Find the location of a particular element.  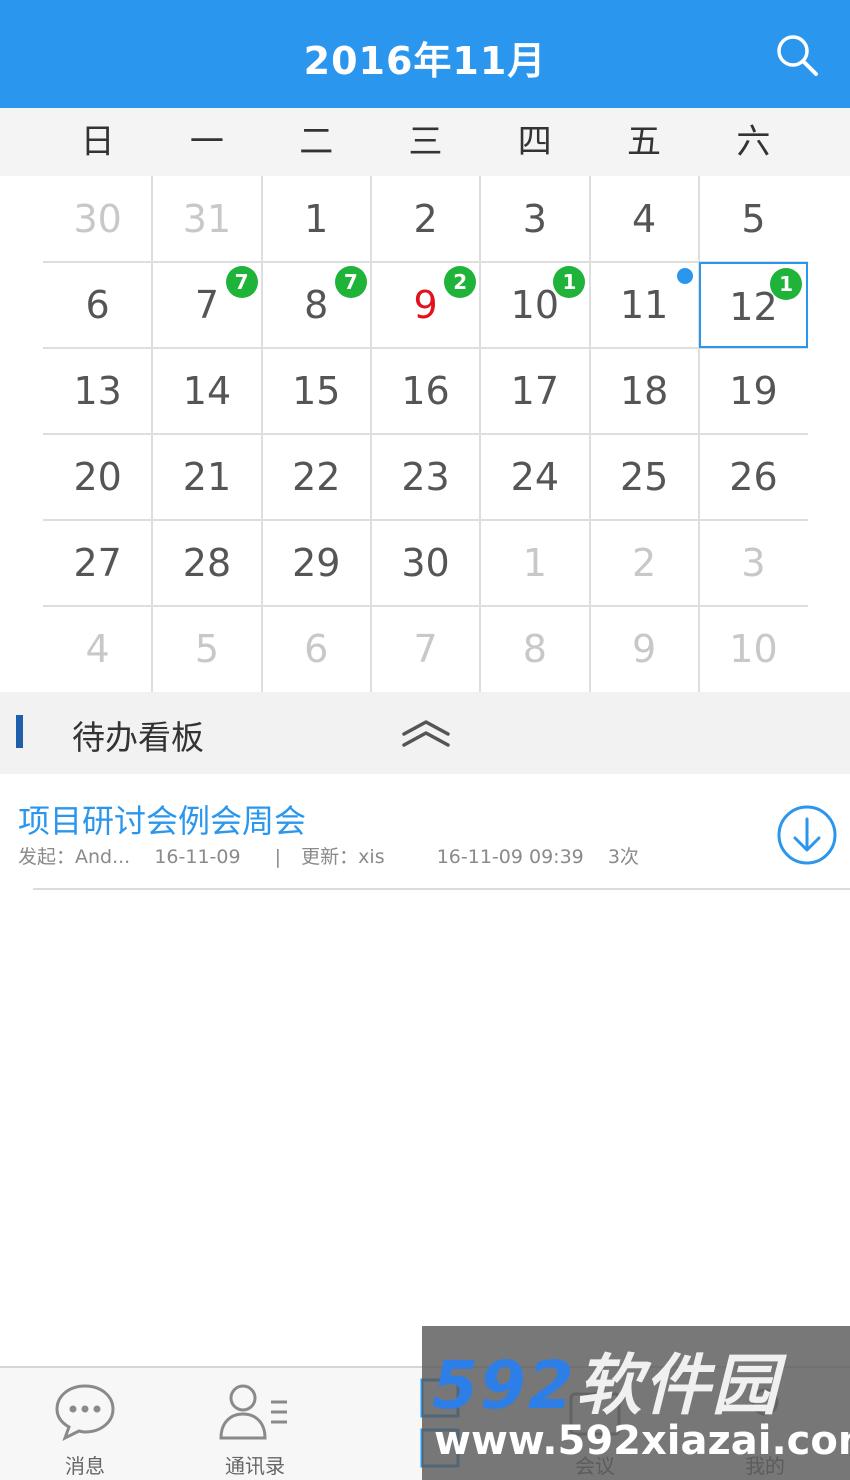

todo-board-label: 待办看板 is located at coordinates (138, 737).